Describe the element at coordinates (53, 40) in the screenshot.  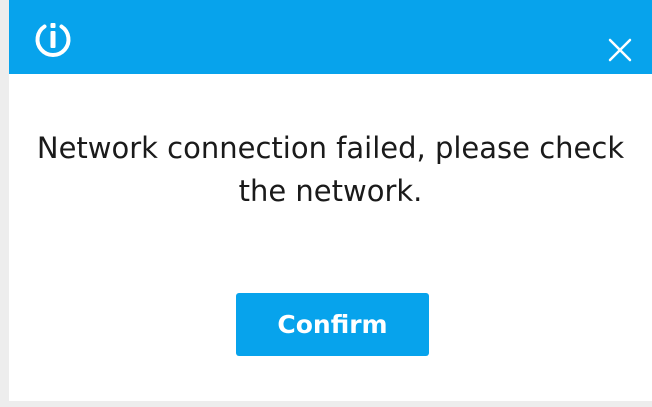
I see `app-logo-icon` at that location.